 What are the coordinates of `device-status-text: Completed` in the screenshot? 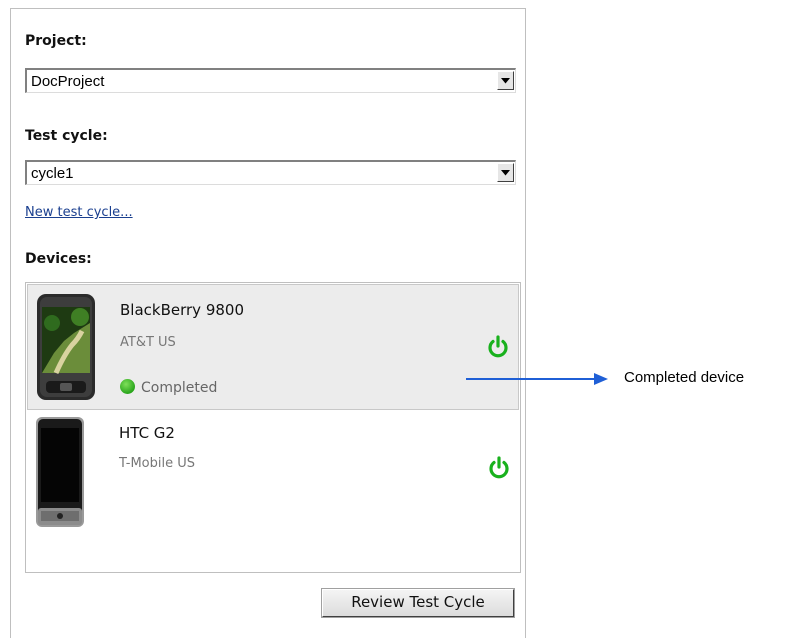 It's located at (179, 388).